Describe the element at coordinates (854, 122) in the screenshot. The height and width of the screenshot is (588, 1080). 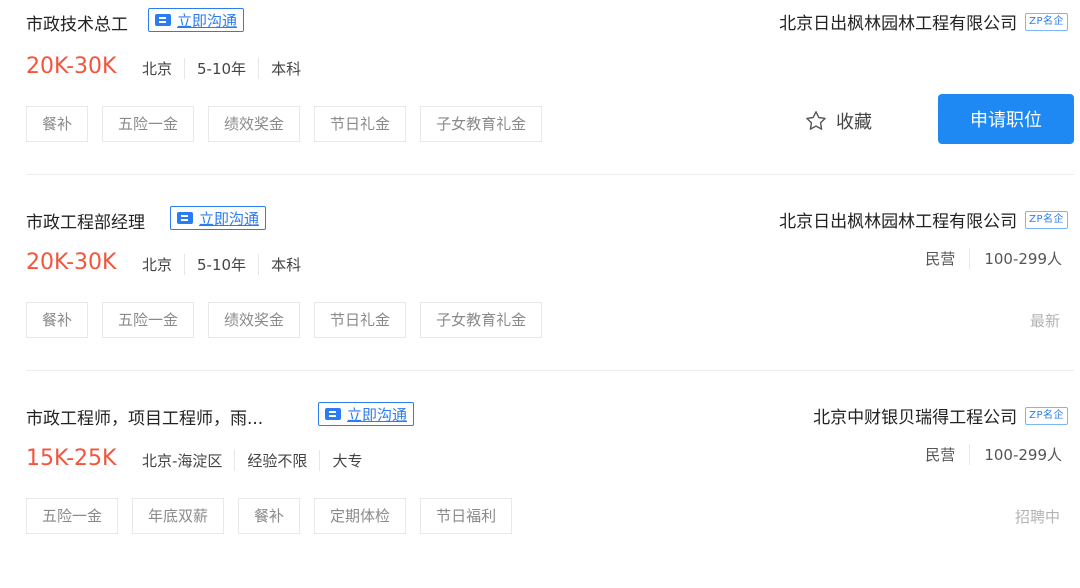
I see `favorite-label: 收藏` at that location.